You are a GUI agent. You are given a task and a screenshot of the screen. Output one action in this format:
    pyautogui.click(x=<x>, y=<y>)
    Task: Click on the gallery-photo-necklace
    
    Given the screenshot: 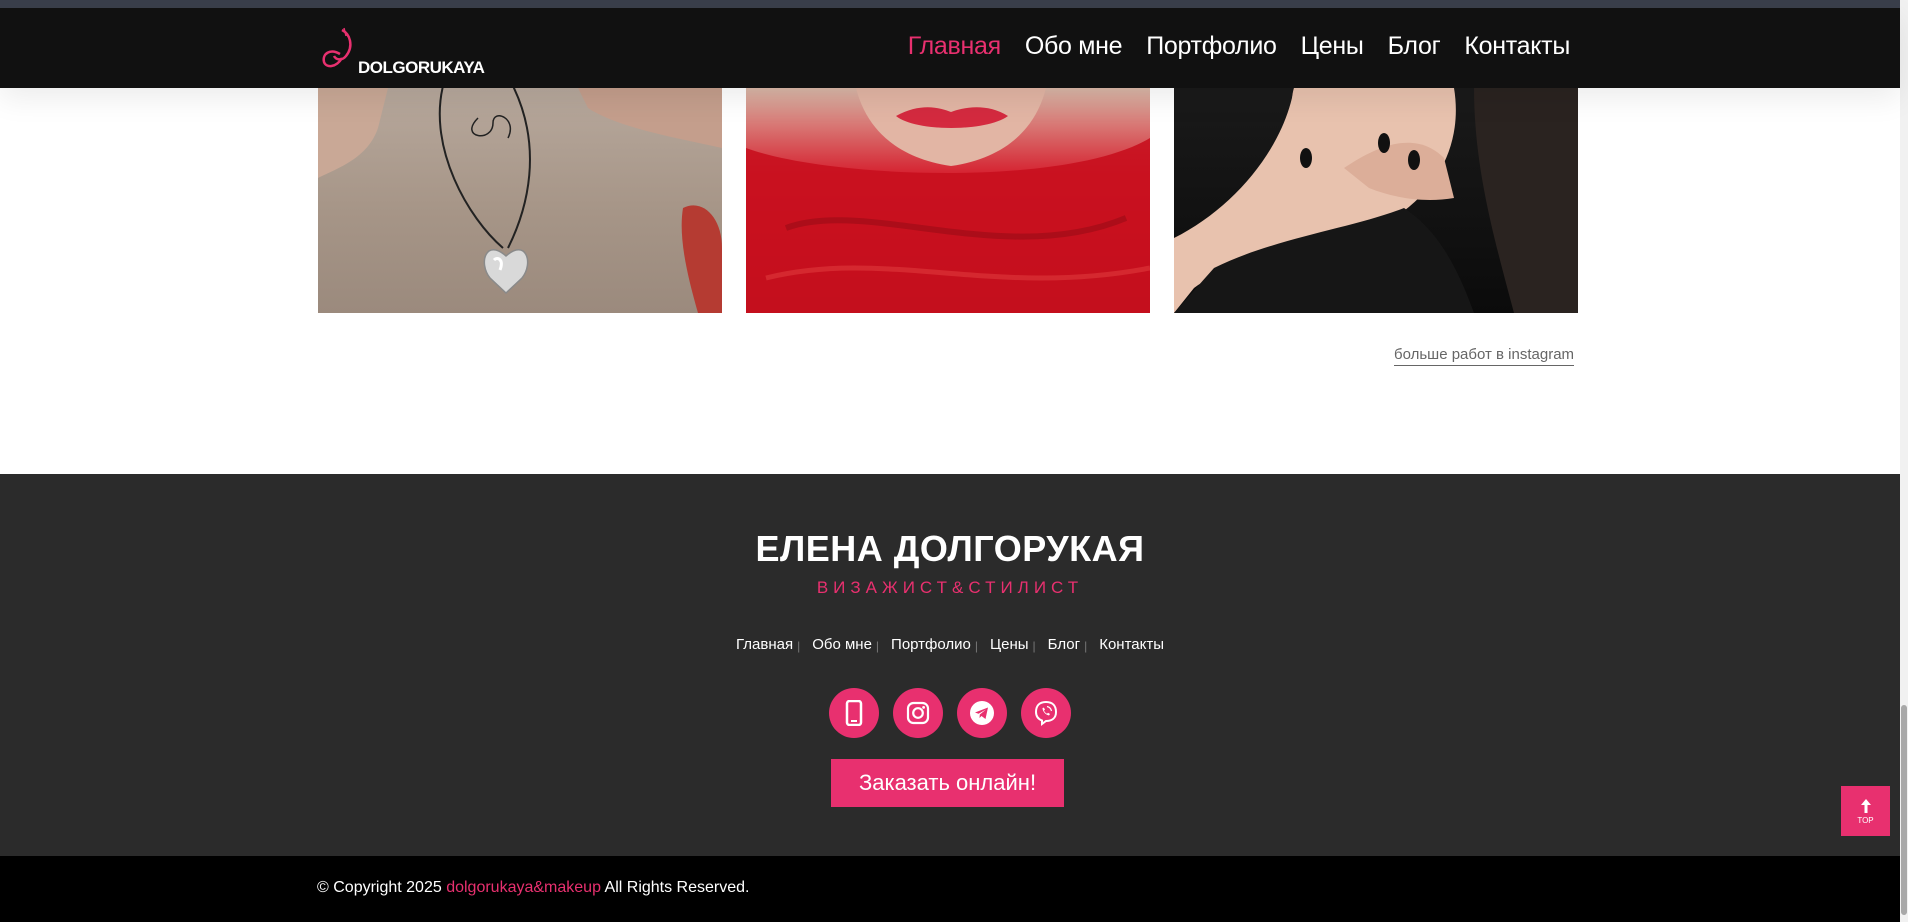 What is the action you would take?
    pyautogui.click(x=520, y=200)
    